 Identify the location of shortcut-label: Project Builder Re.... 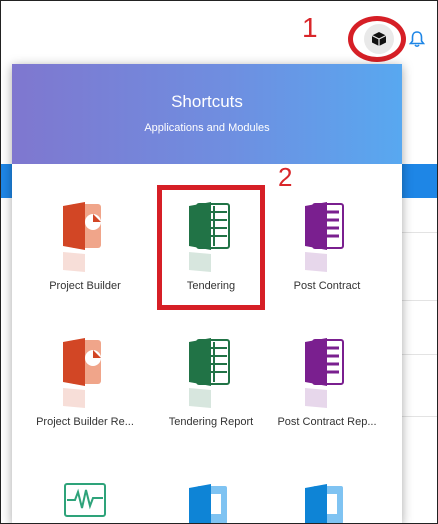
(85, 422).